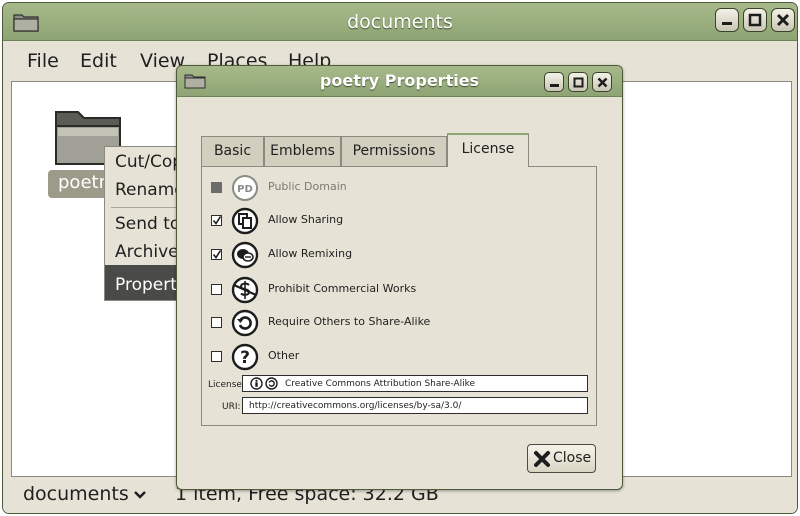 This screenshot has height=516, width=800. What do you see at coordinates (216, 322) in the screenshot?
I see `share-alike-checkbox` at bounding box center [216, 322].